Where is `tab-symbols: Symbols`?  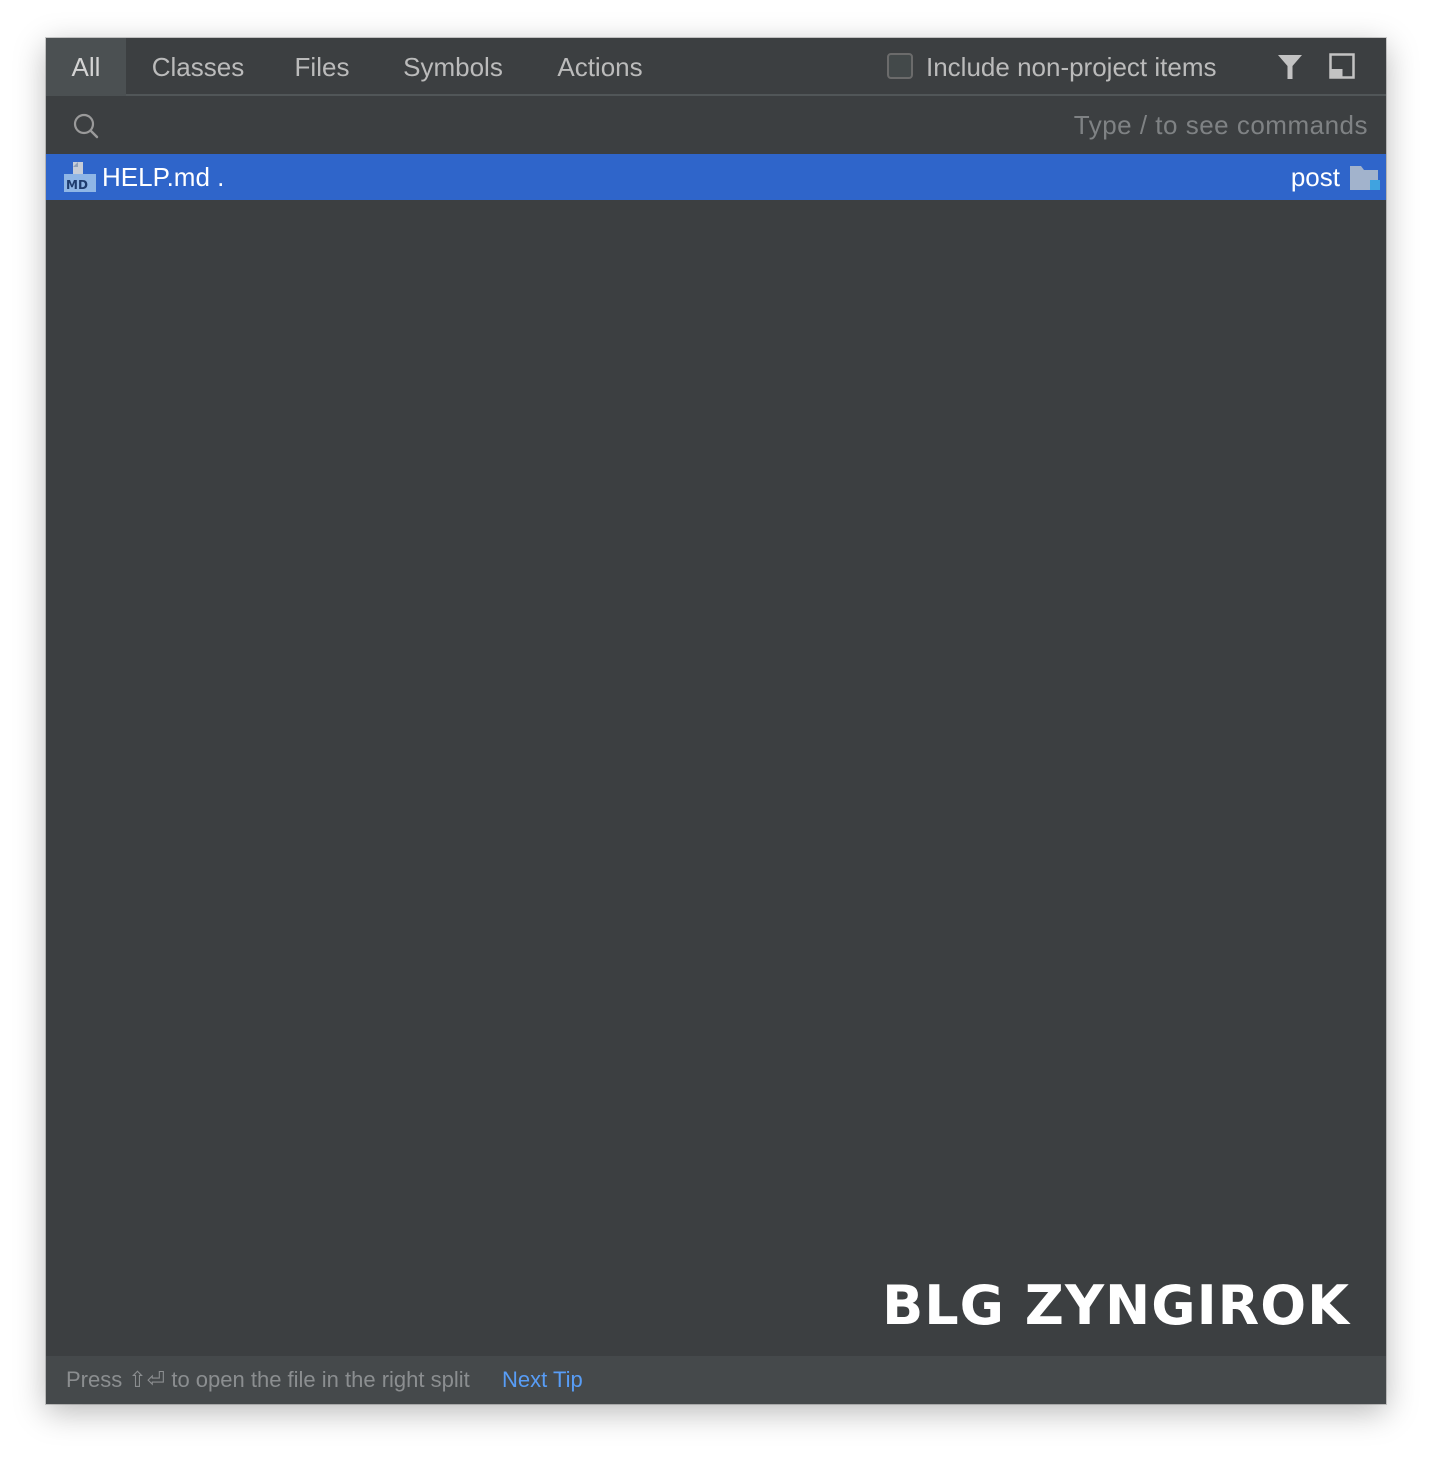
tab-symbols: Symbols is located at coordinates (453, 67).